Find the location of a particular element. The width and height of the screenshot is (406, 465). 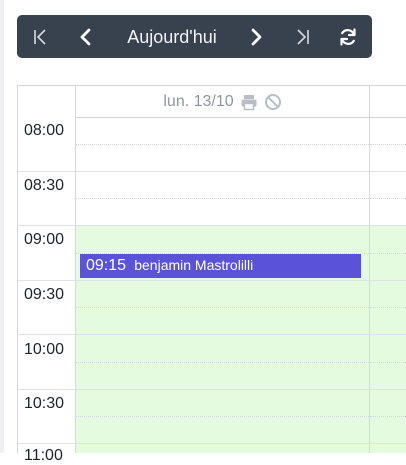

day-column-header: lun. 13/10 is located at coordinates (223, 101).